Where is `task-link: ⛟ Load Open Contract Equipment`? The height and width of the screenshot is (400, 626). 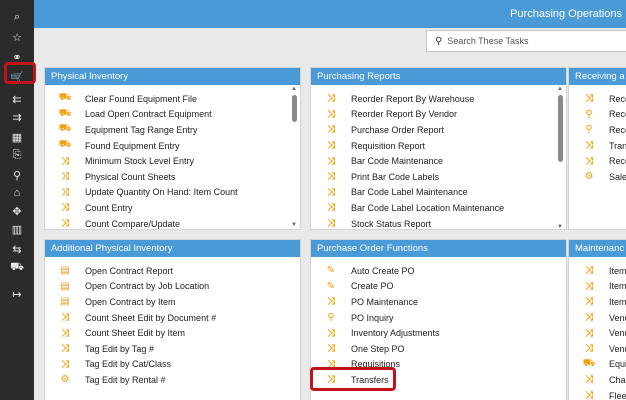
task-link: ⛟ Load Open Contract Equipment is located at coordinates (172, 115).